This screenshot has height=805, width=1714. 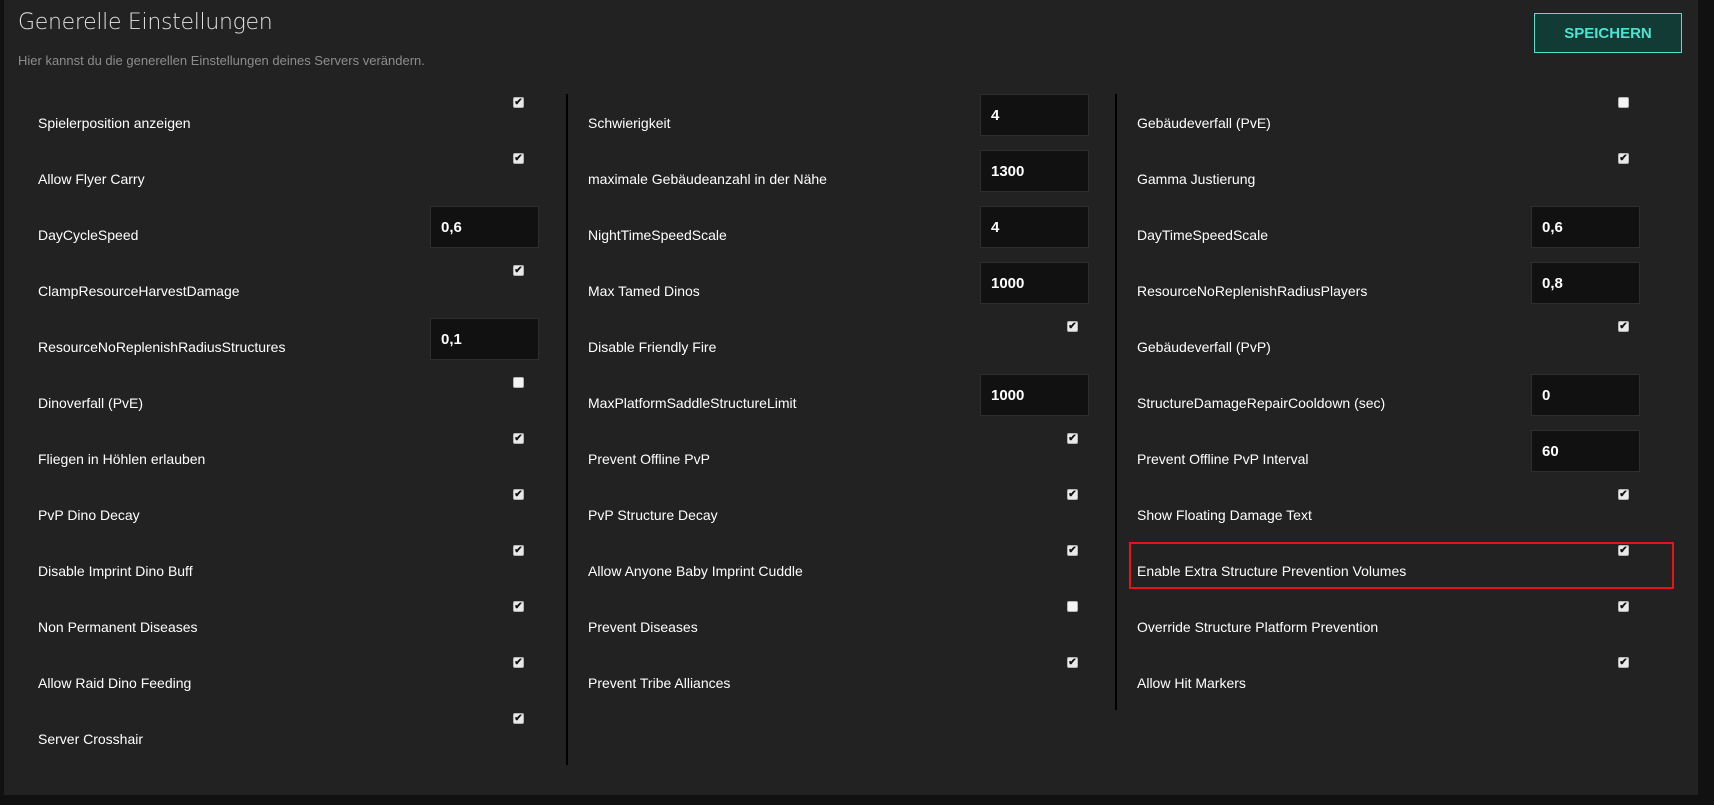 What do you see at coordinates (1261, 403) in the screenshot?
I see `setting-label: StructureDamageRepairCooldown (sec)` at bounding box center [1261, 403].